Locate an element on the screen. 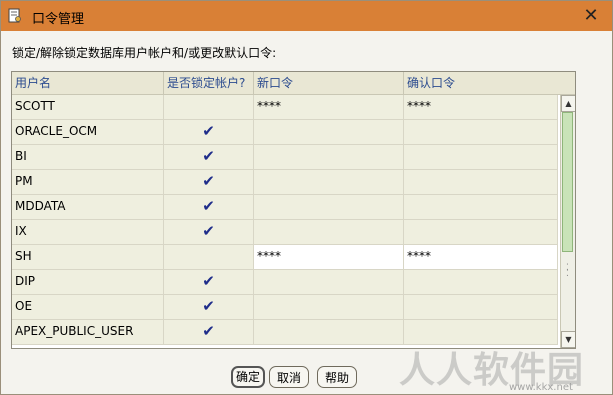 Image resolution: width=613 pixels, height=395 pixels. username-cell: SH is located at coordinates (88, 257).